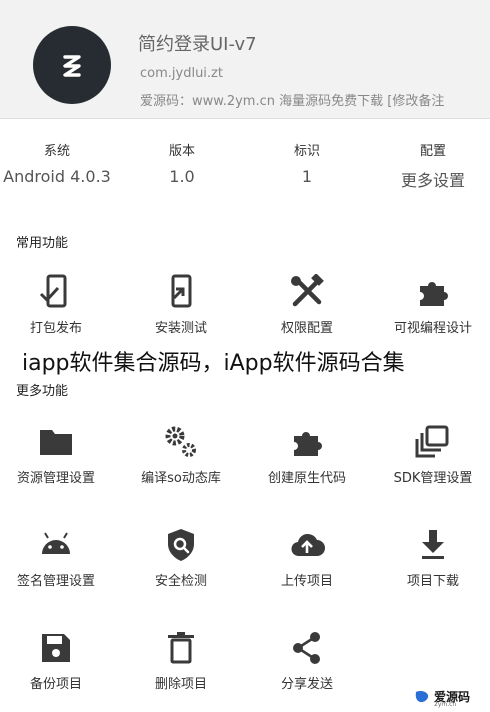  What do you see at coordinates (197, 44) in the screenshot?
I see `app-title: 简约登录UI-v7` at bounding box center [197, 44].